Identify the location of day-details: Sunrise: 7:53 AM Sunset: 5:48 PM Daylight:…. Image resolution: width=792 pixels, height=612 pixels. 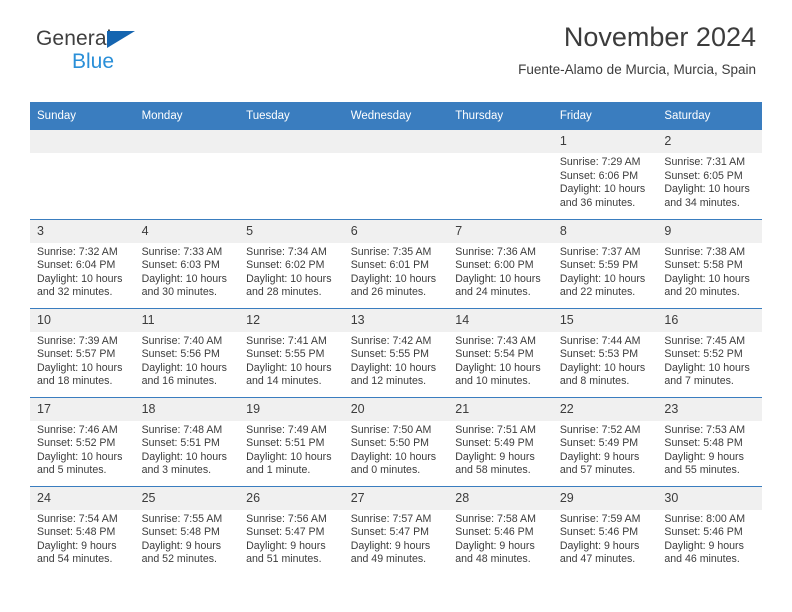
(709, 449).